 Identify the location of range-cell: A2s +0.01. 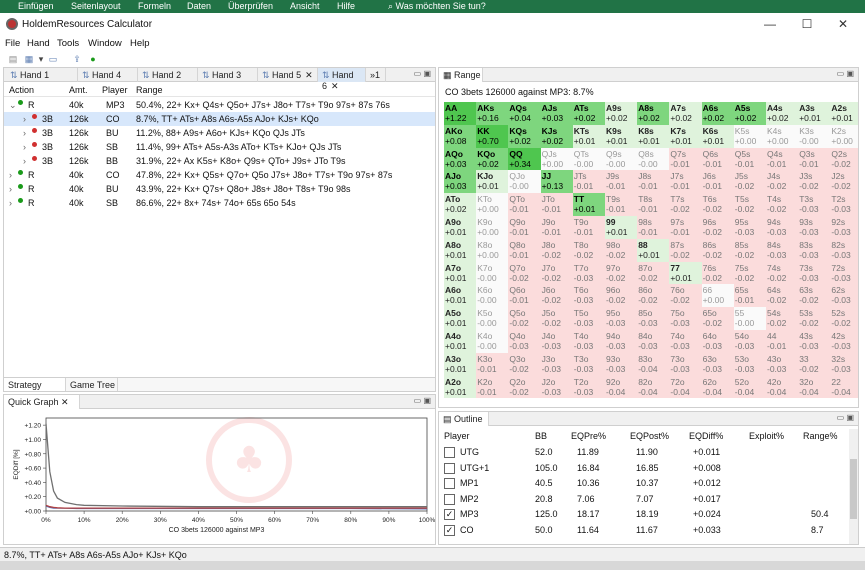
(844, 113).